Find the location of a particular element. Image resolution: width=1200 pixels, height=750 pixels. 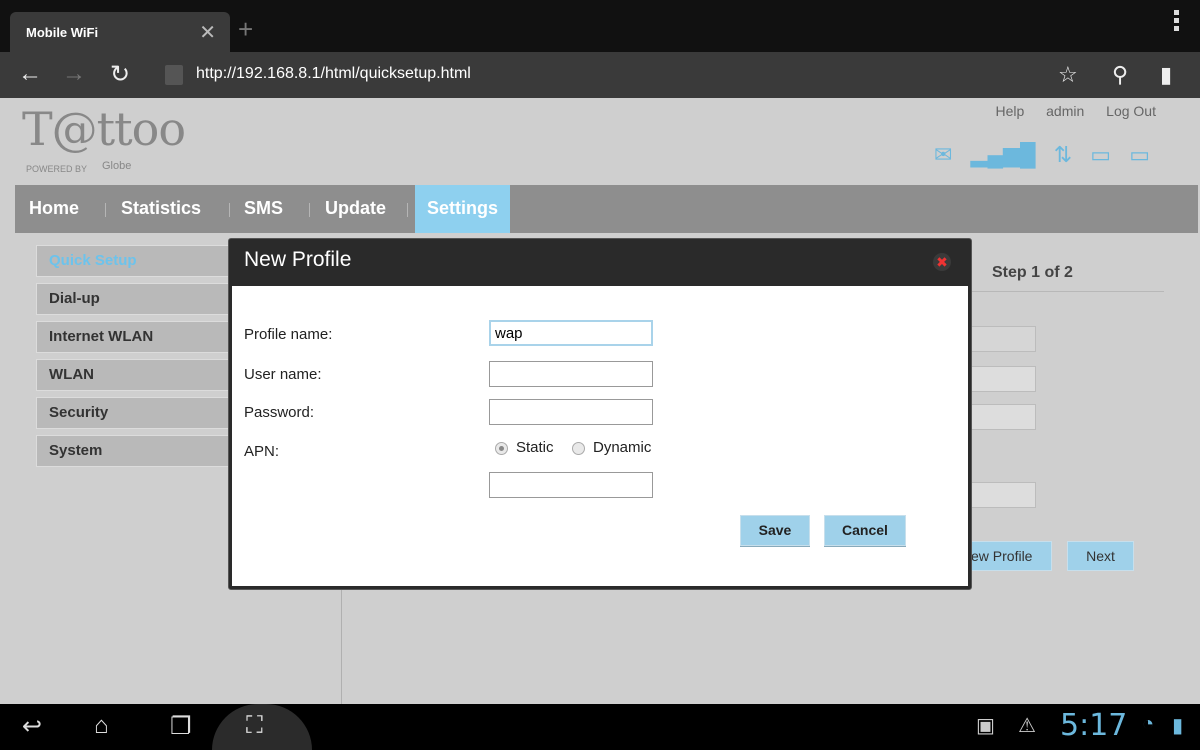

sidebar-item-quick-setup: Quick Setup is located at coordinates (136, 261).